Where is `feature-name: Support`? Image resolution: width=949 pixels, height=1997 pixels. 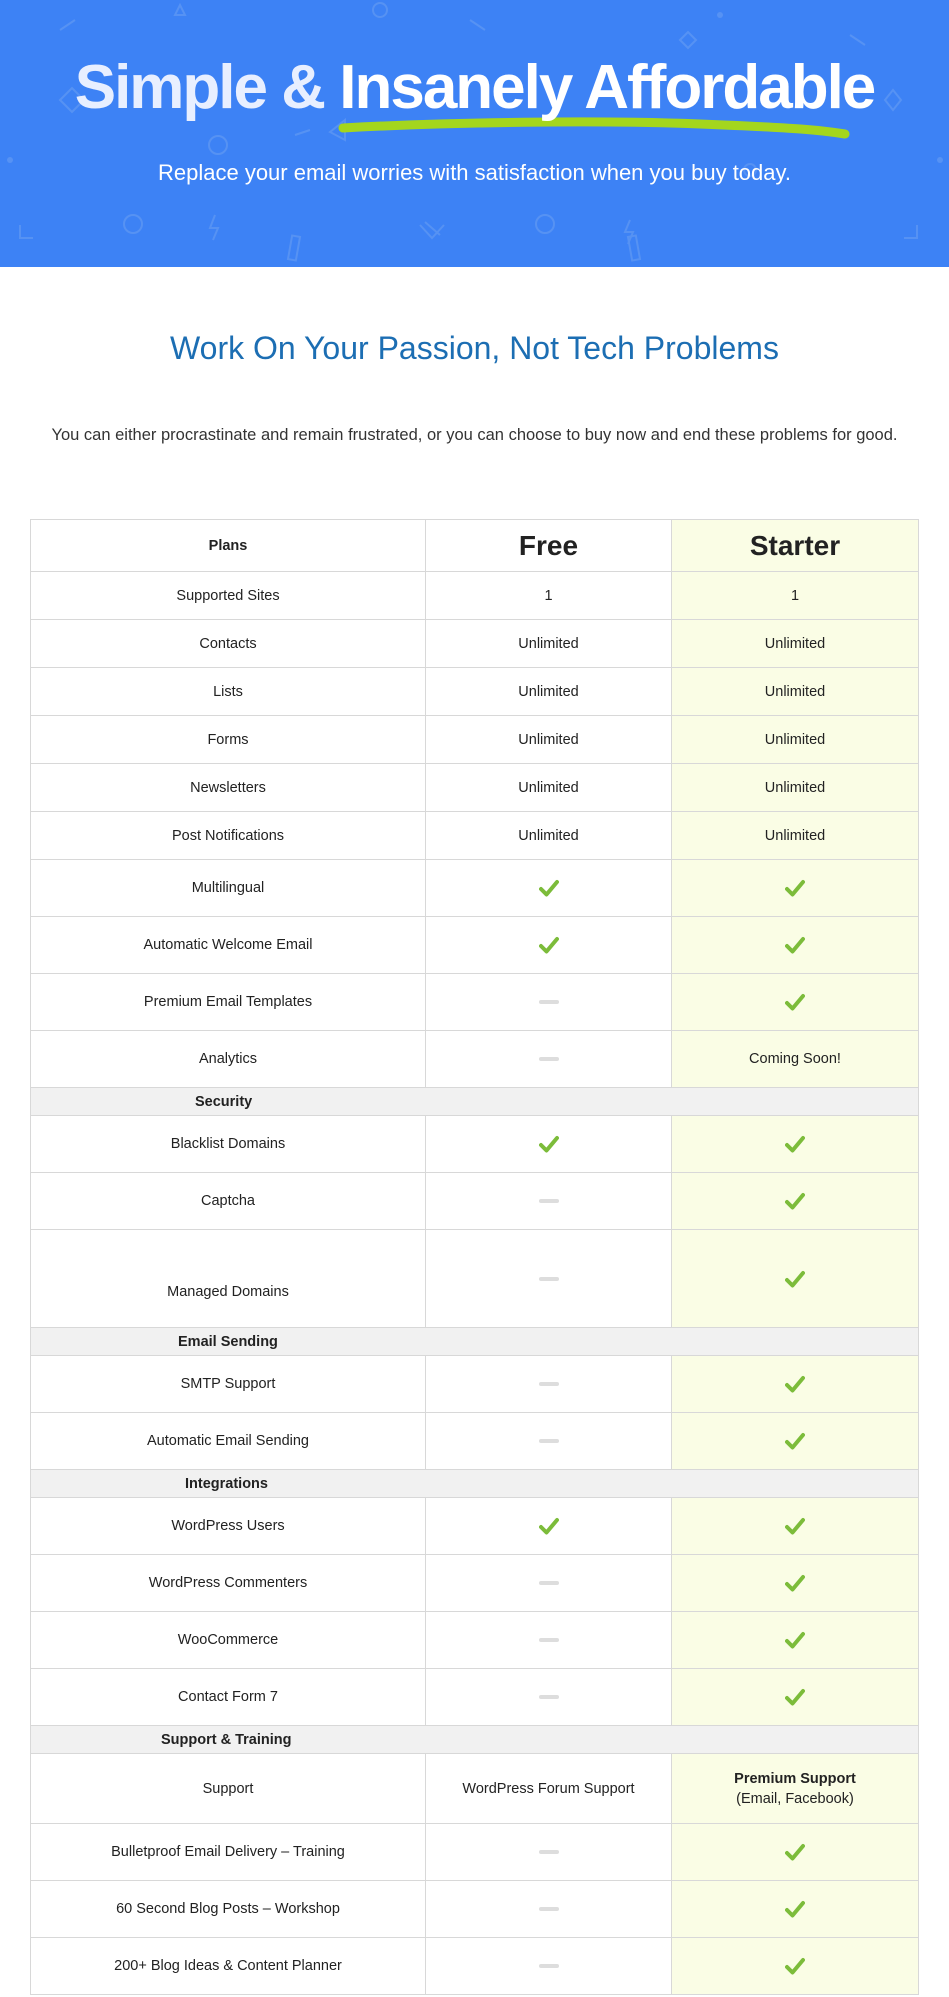 feature-name: Support is located at coordinates (228, 1788).